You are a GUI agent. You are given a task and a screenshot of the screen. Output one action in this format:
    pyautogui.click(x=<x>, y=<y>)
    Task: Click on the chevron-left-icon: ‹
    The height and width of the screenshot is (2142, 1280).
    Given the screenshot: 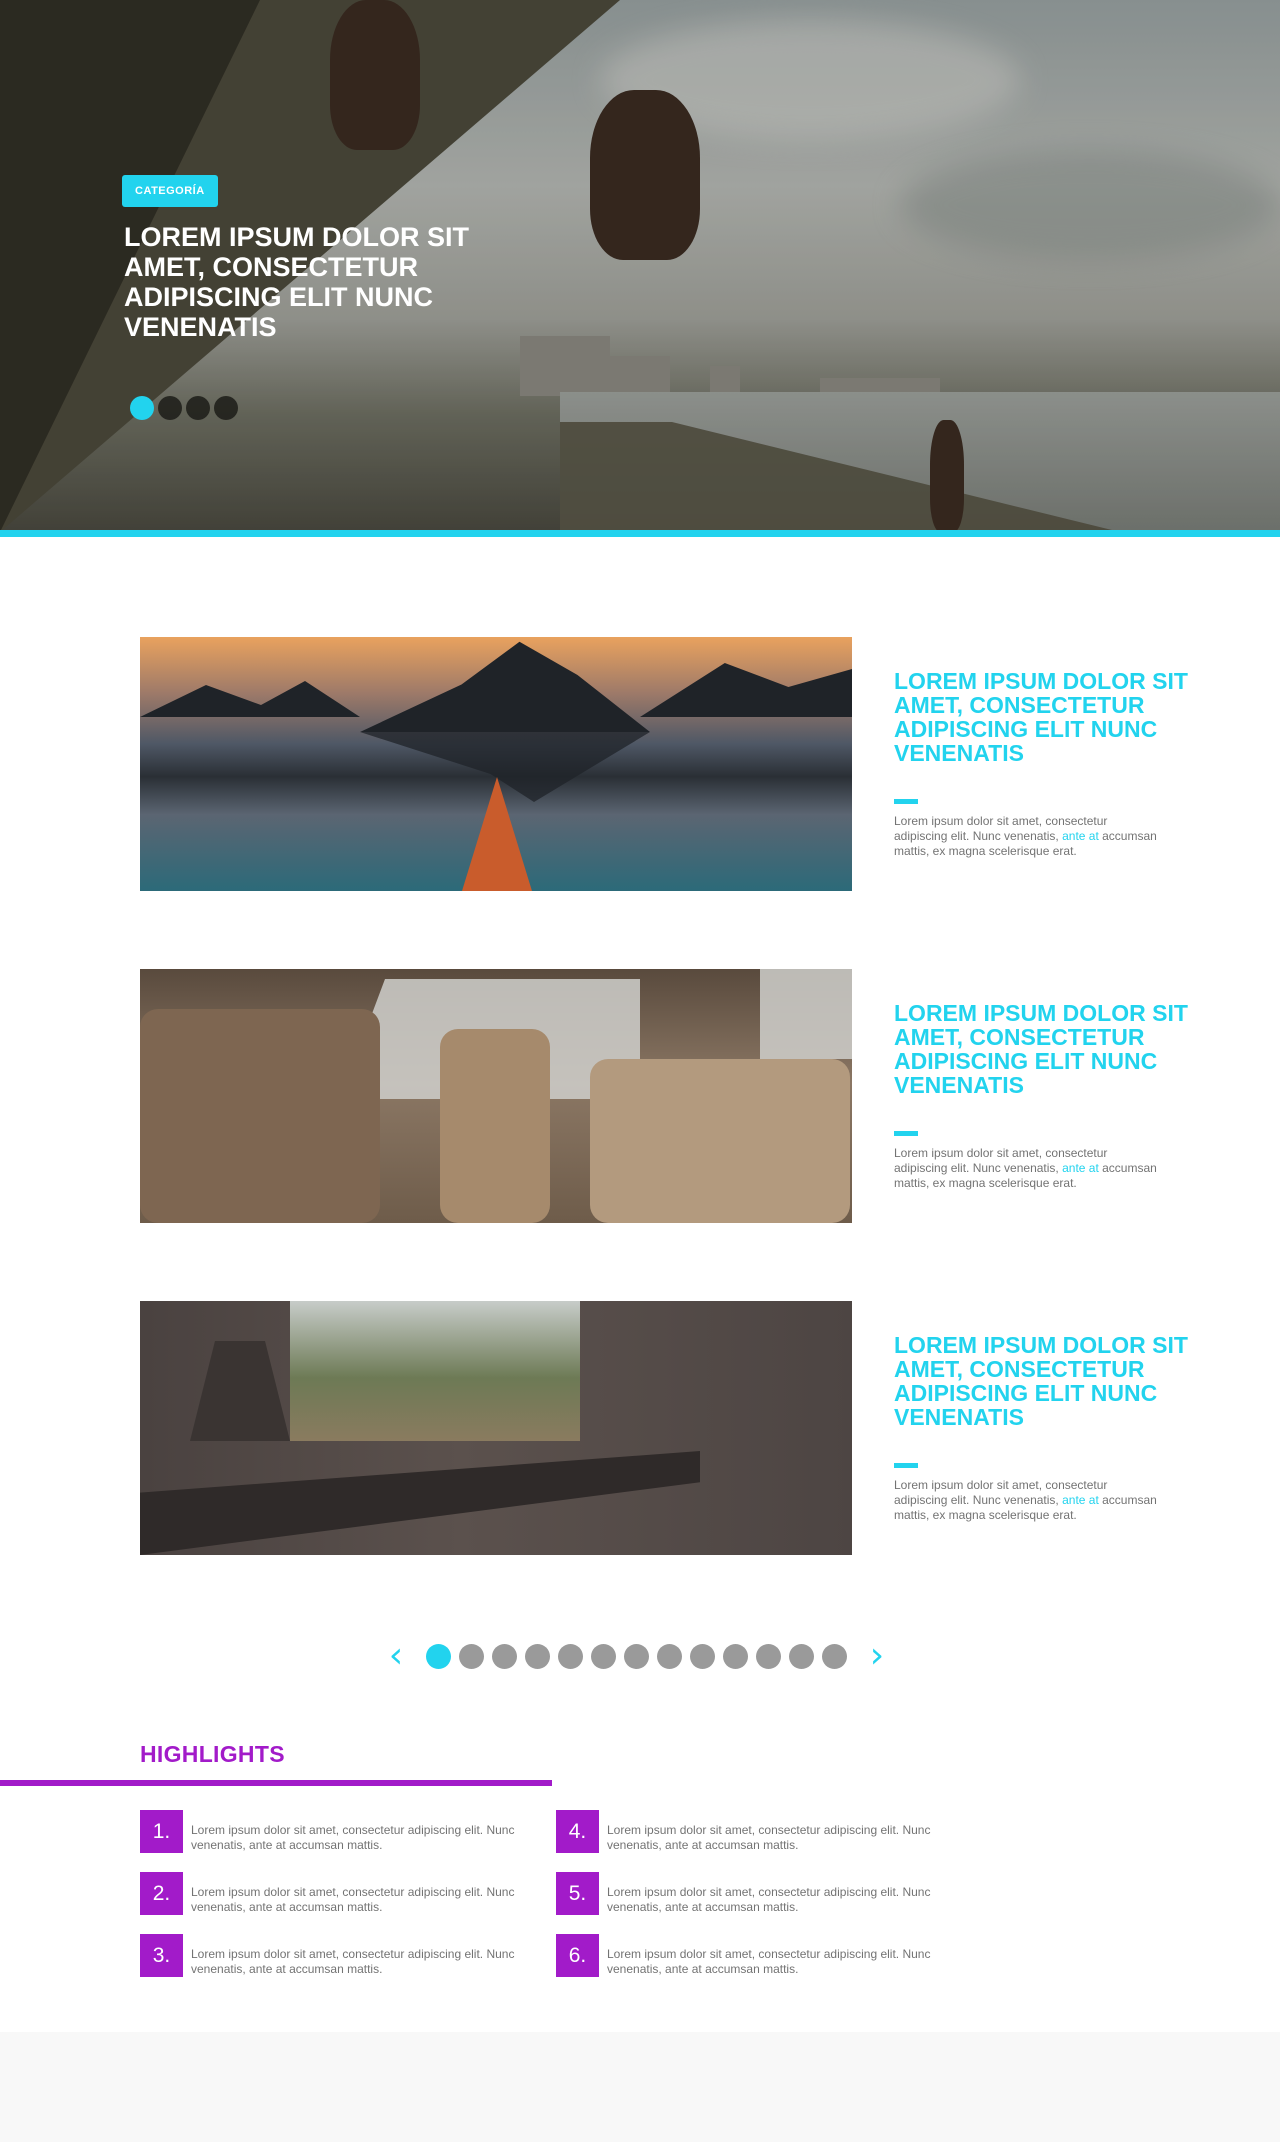 What is the action you would take?
    pyautogui.click(x=396, y=1656)
    